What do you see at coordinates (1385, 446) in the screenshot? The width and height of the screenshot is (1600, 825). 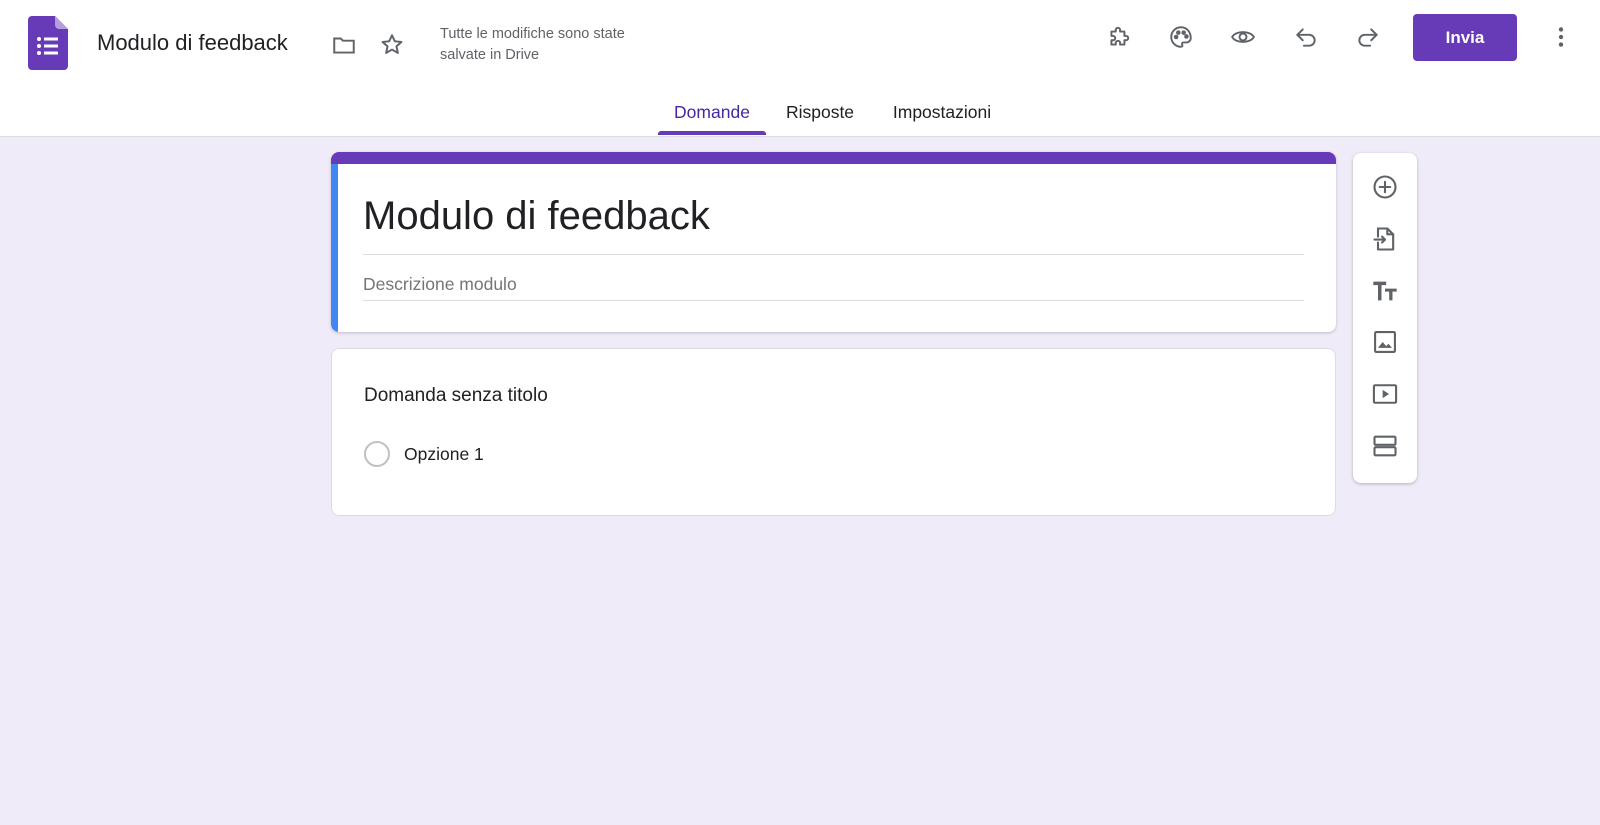 I see `add-section-icon` at bounding box center [1385, 446].